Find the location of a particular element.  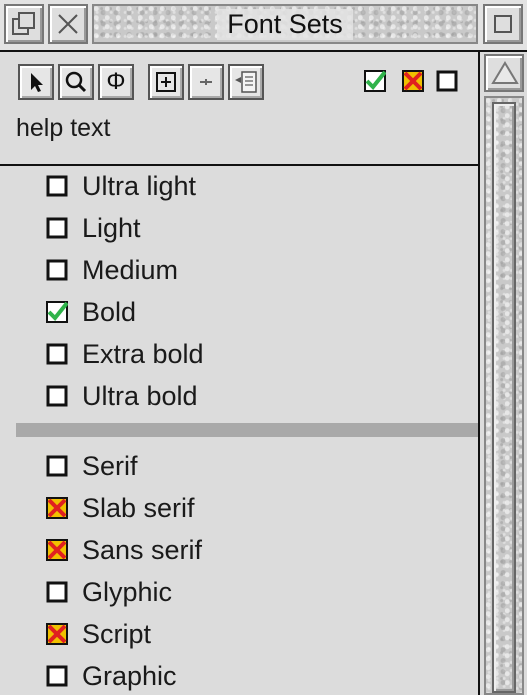

list-item-ultra-light: Ultra light is located at coordinates (121, 186).